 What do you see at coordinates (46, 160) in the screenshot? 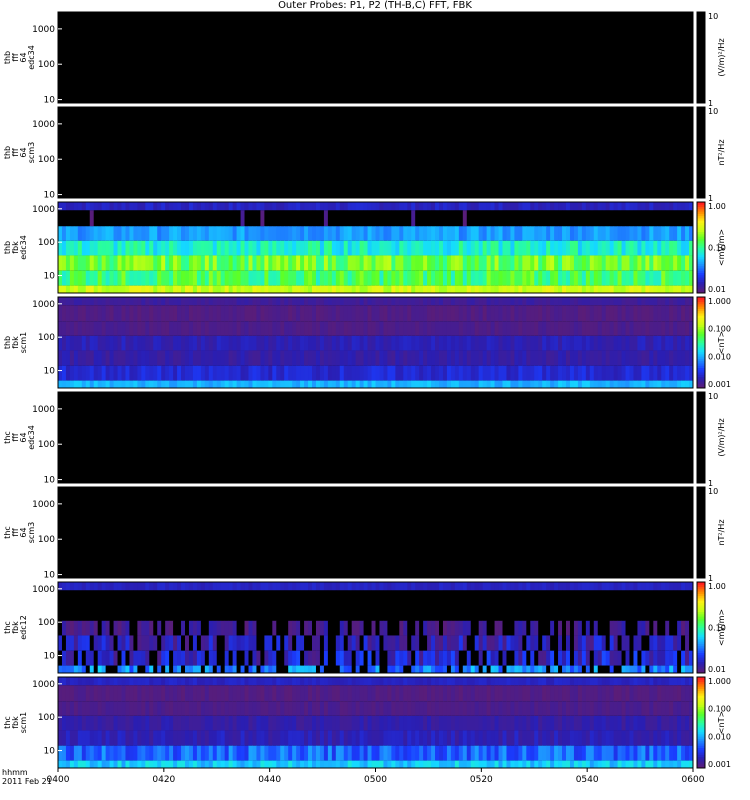
I see `y-tick-label: 100` at bounding box center [46, 160].